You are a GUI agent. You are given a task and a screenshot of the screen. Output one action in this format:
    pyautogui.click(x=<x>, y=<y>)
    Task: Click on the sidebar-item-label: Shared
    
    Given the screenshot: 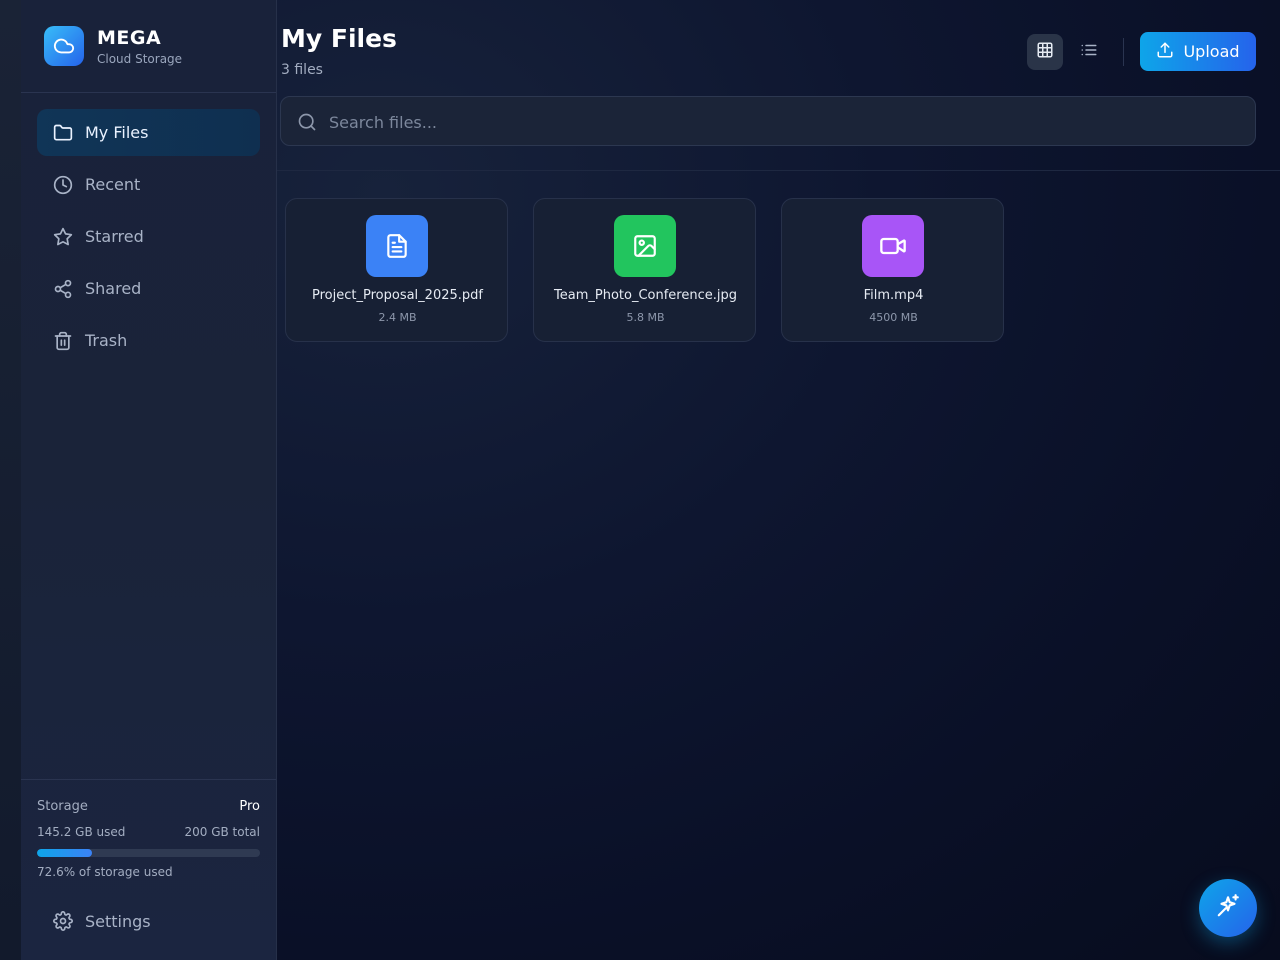 What is the action you would take?
    pyautogui.click(x=113, y=288)
    